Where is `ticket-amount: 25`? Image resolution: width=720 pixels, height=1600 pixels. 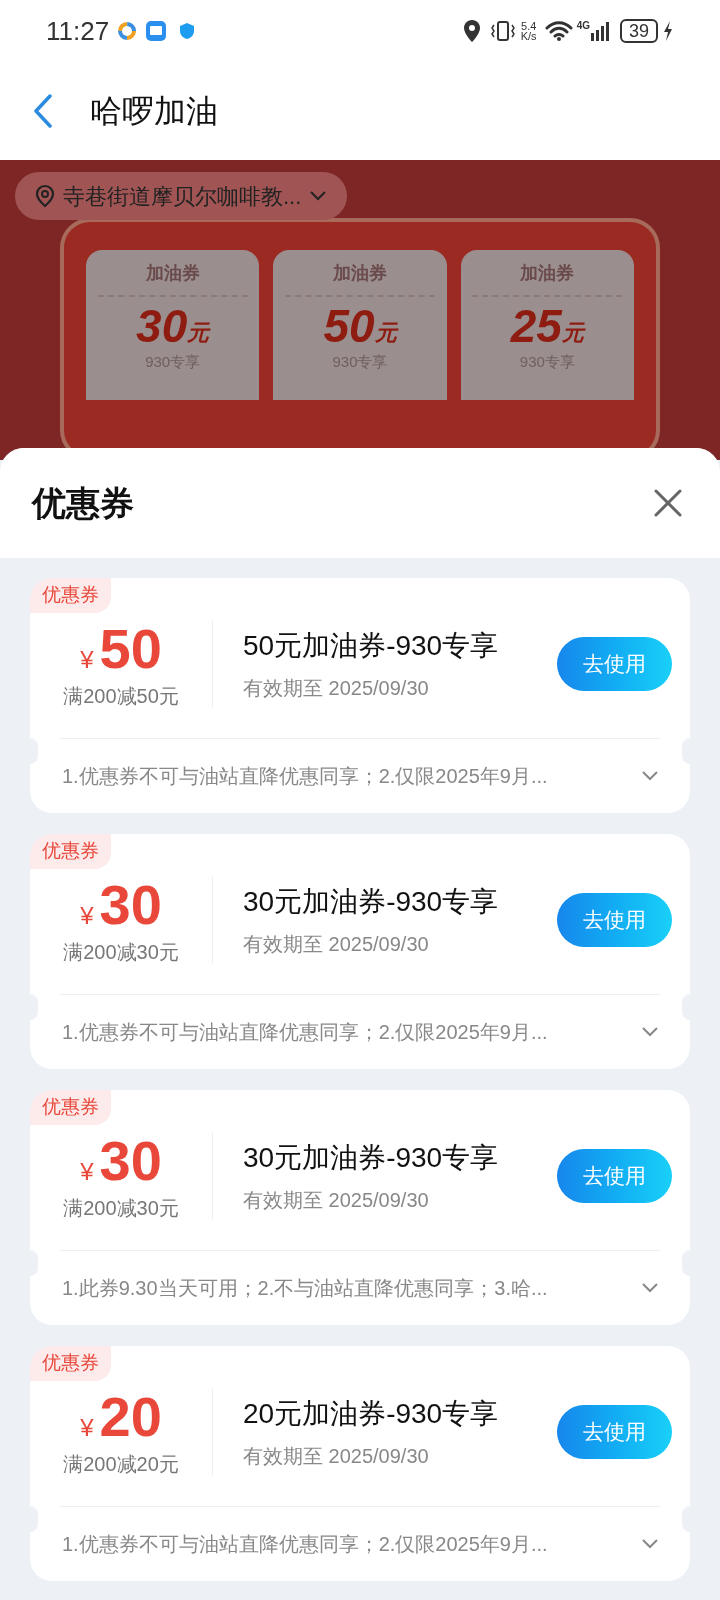 ticket-amount: 25 is located at coordinates (536, 326).